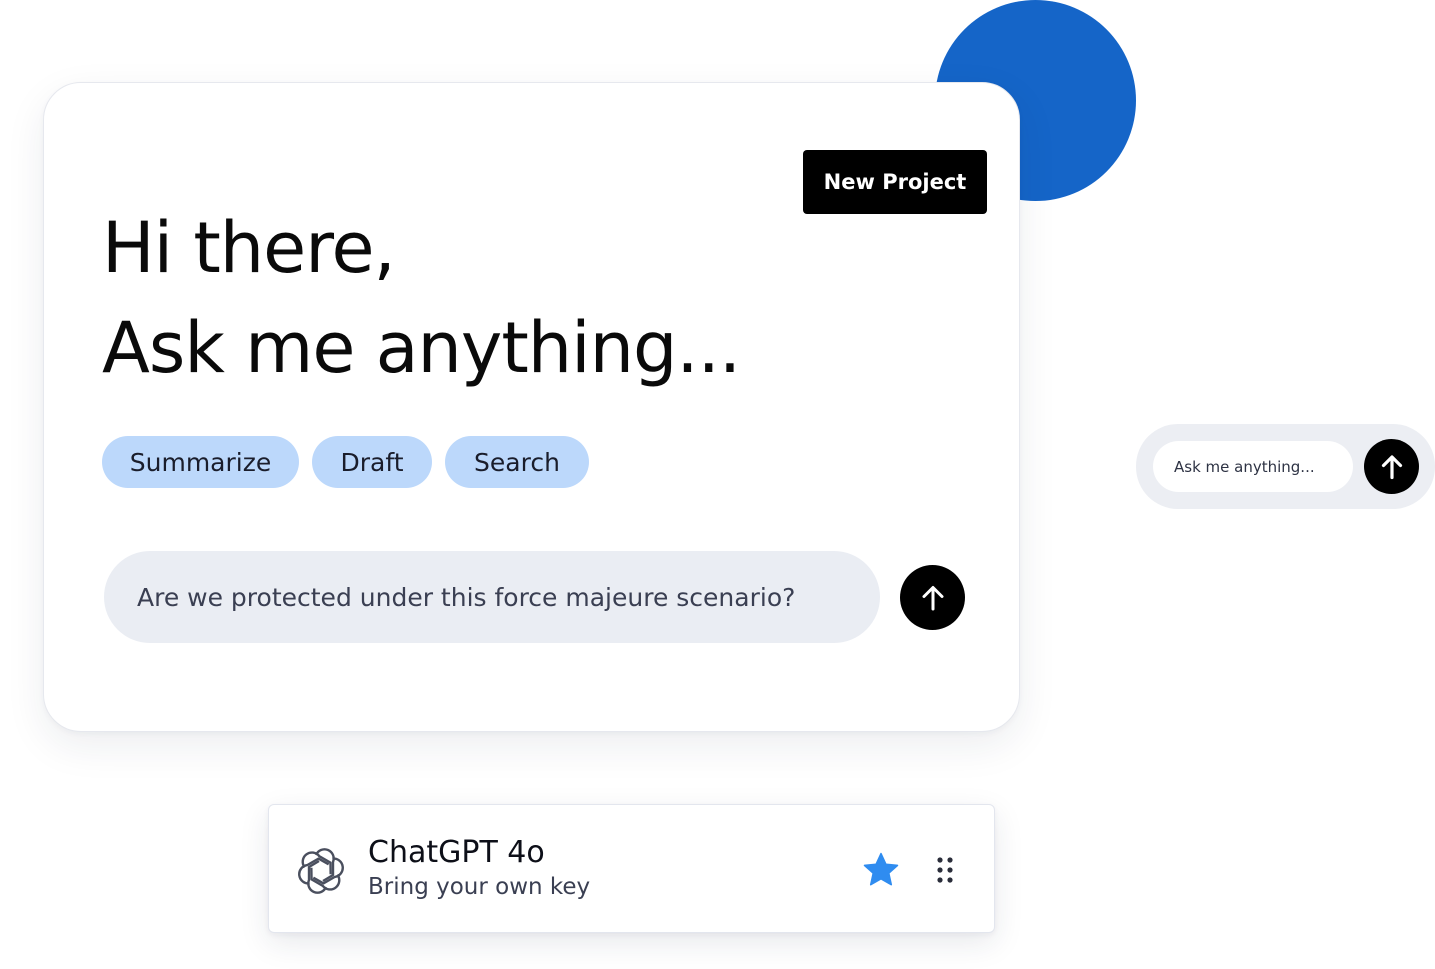 This screenshot has width=1435, height=969. Describe the element at coordinates (945, 870) in the screenshot. I see `drag-handle-icon` at that location.